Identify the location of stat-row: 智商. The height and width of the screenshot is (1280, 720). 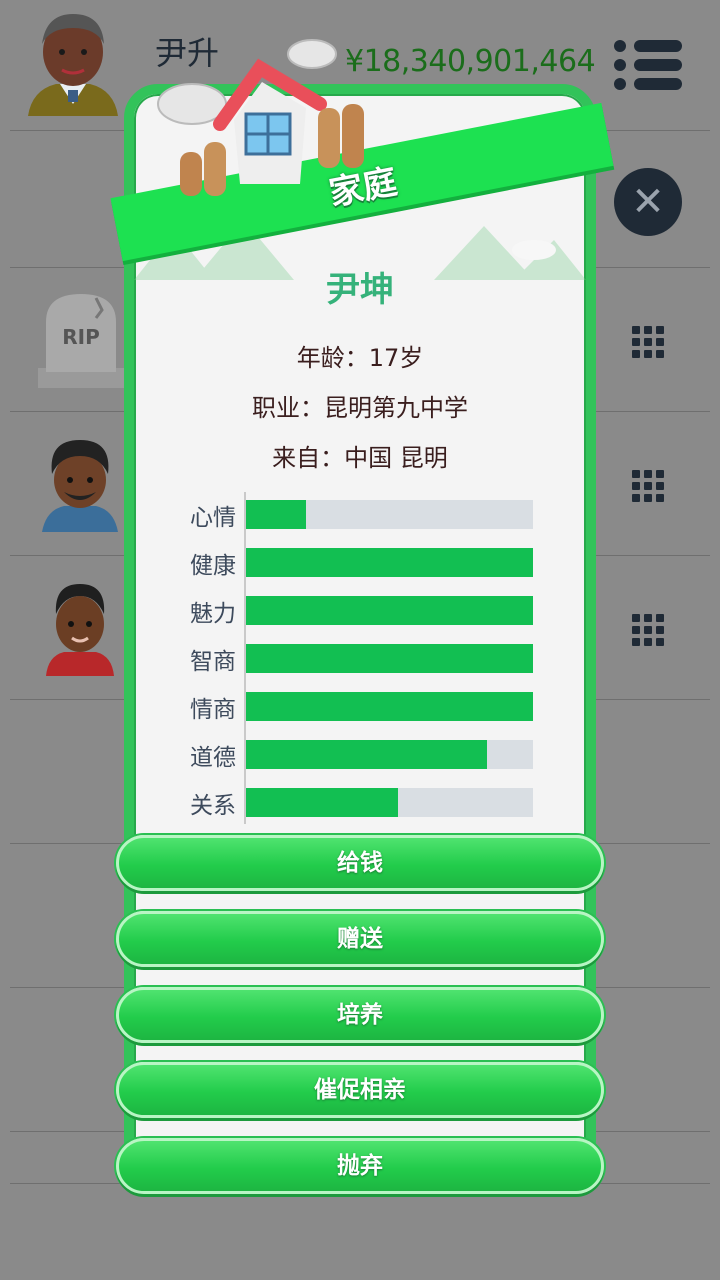
(360, 656).